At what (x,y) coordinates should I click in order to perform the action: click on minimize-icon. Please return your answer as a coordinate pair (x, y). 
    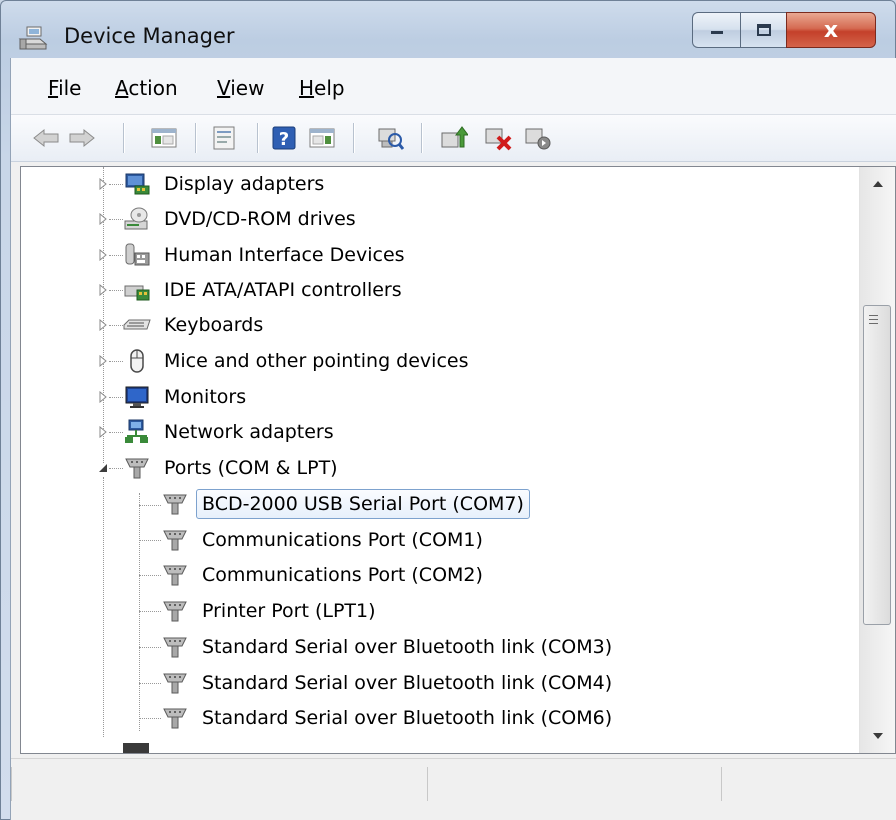
    Looking at the image, I should click on (716, 32).